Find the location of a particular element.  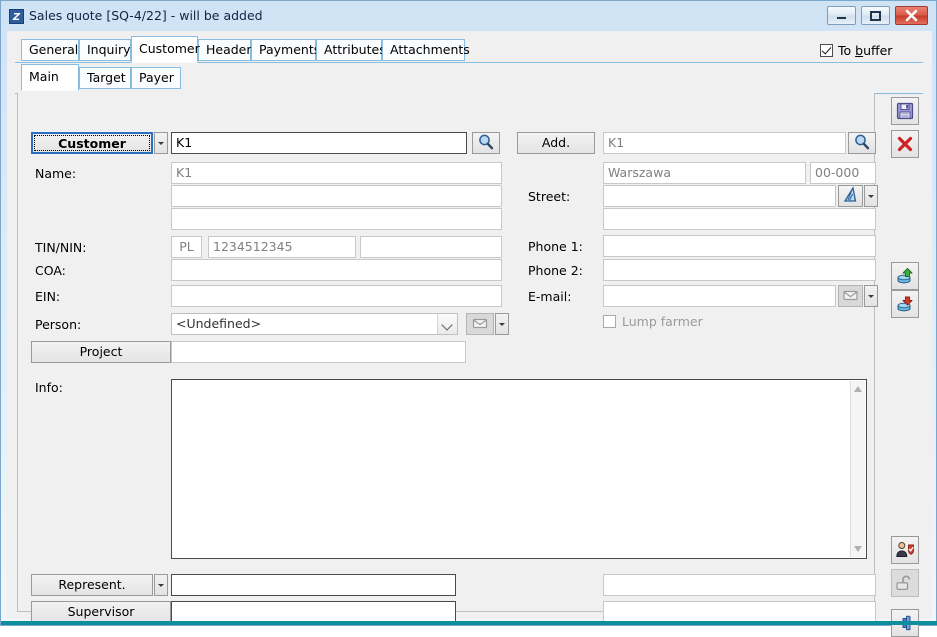

customer-button: Customer is located at coordinates (92, 143).